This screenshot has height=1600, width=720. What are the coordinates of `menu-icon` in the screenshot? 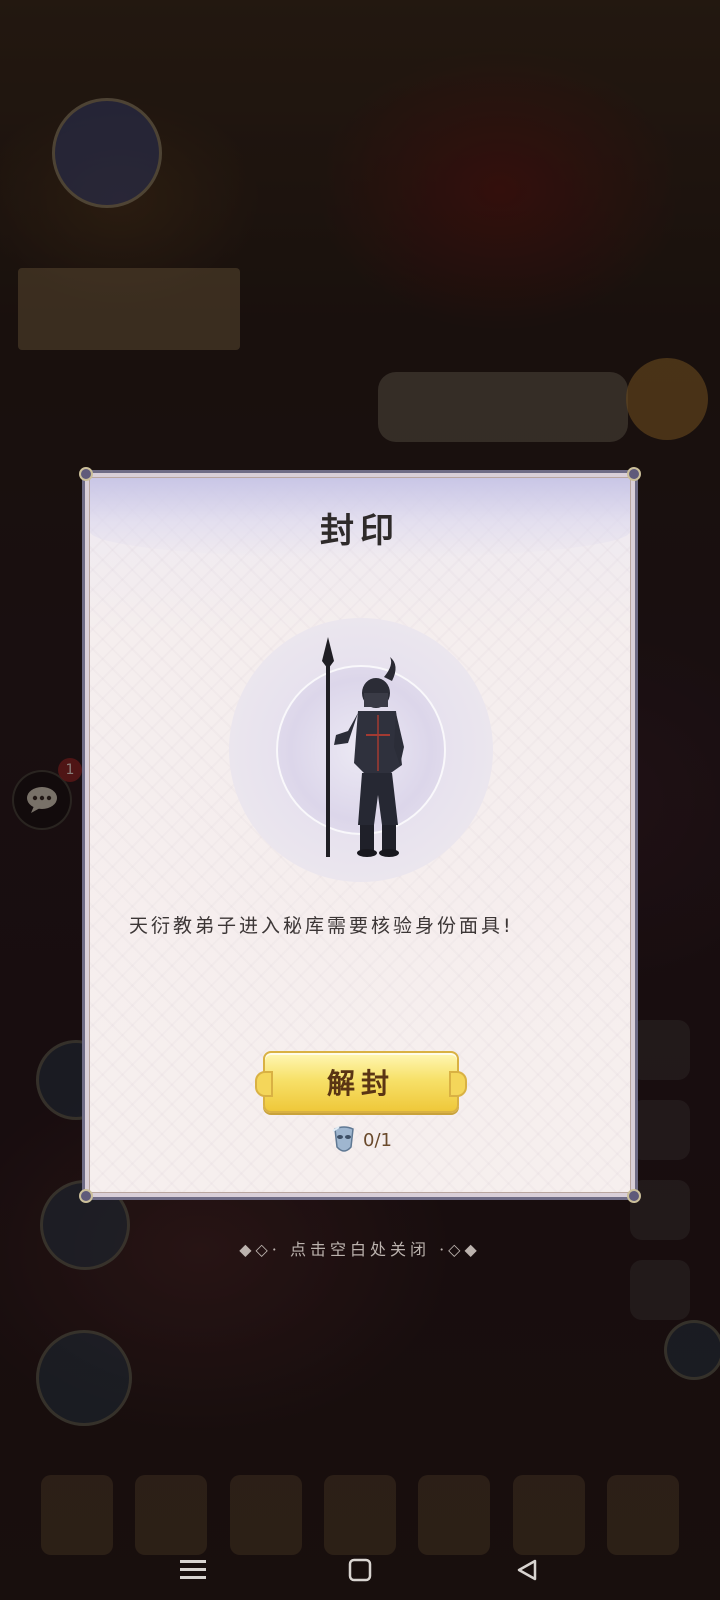 It's located at (193, 1569).